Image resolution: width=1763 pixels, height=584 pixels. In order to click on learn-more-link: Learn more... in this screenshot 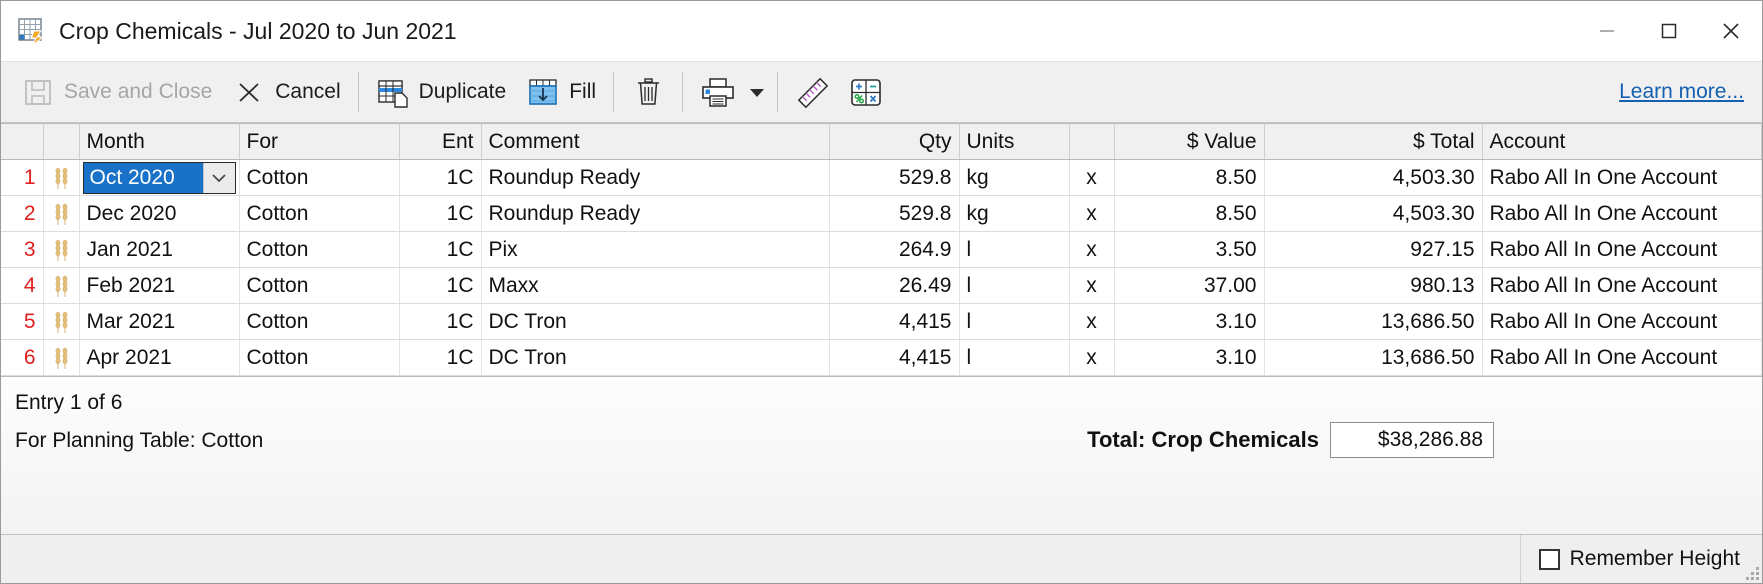, I will do `click(1683, 92)`.